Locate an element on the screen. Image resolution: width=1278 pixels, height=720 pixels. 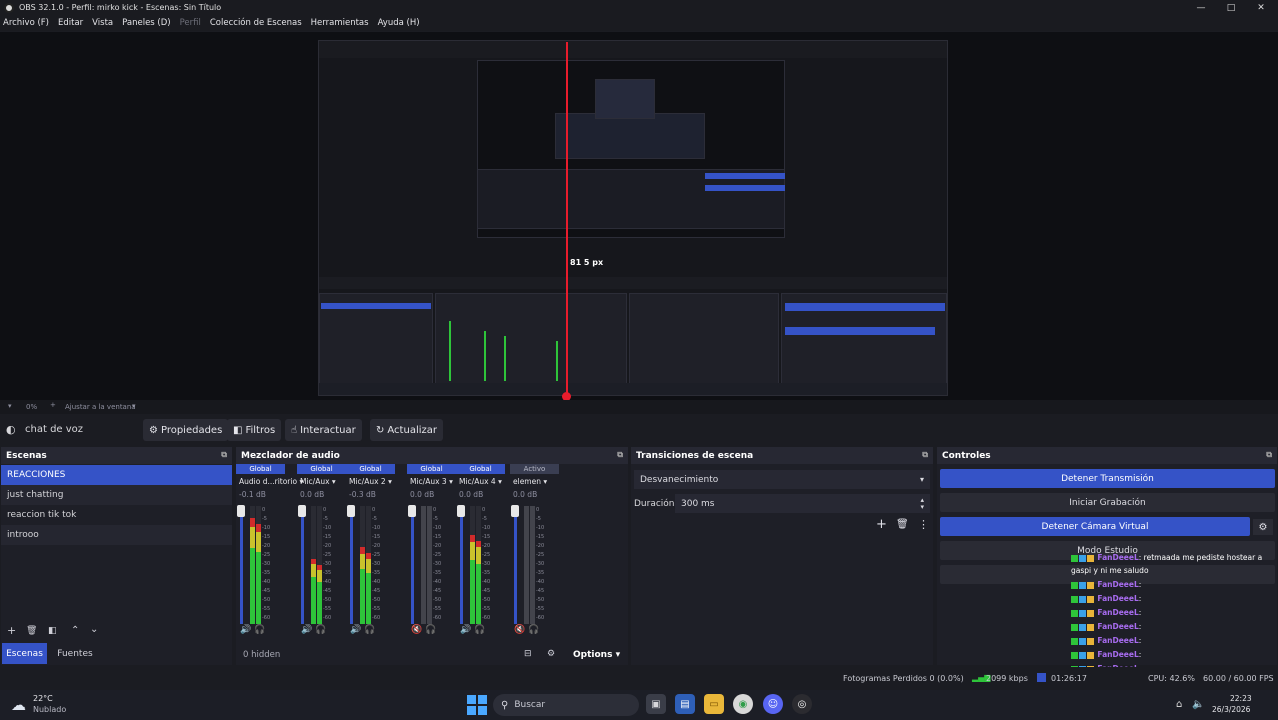
close-button: ✕ is located at coordinates (1261, 7).